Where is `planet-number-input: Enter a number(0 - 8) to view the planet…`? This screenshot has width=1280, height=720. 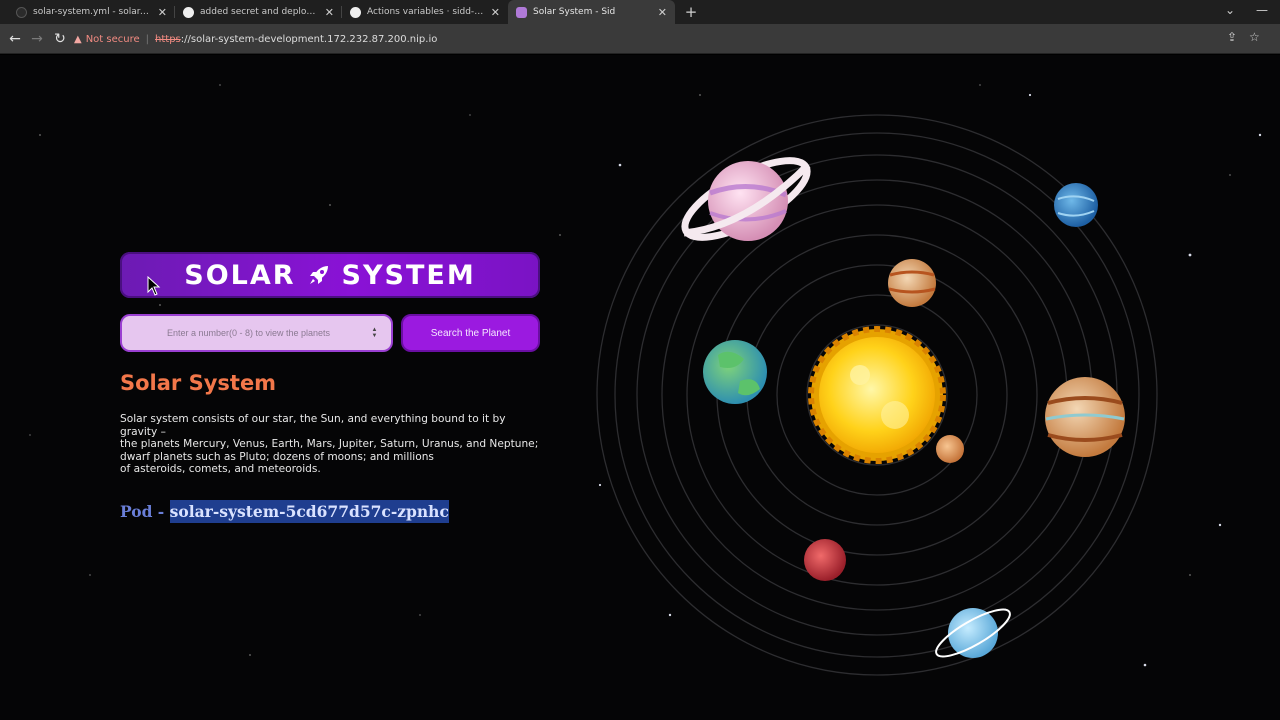 planet-number-input: Enter a number(0 - 8) to view the planet… is located at coordinates (256, 333).